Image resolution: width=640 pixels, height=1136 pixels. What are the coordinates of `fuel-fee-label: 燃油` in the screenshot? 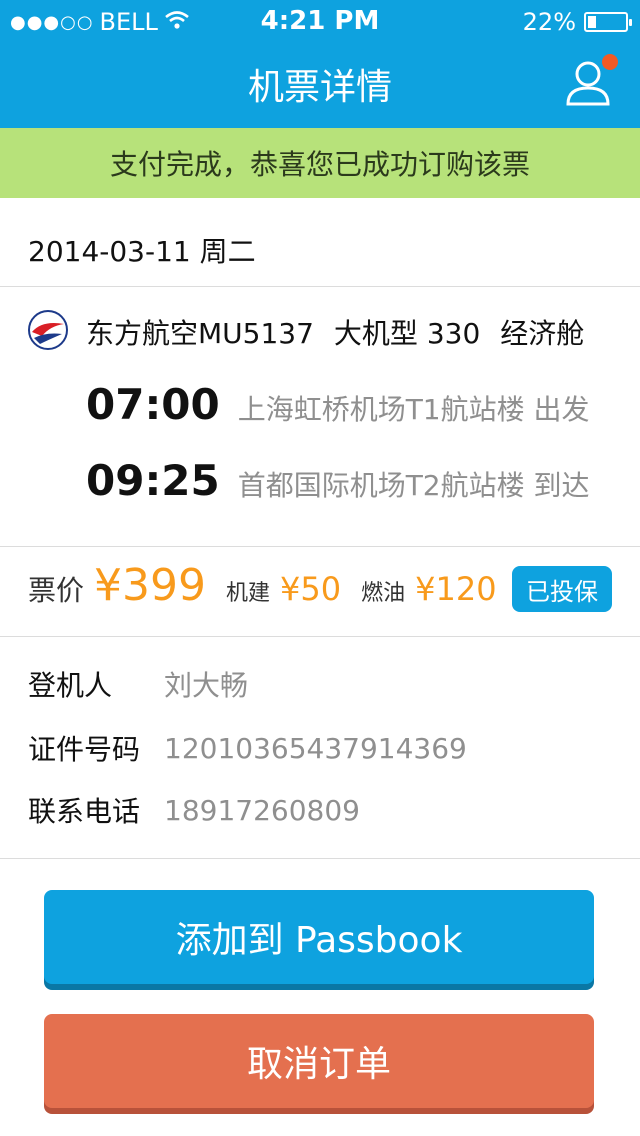 It's located at (383, 593).